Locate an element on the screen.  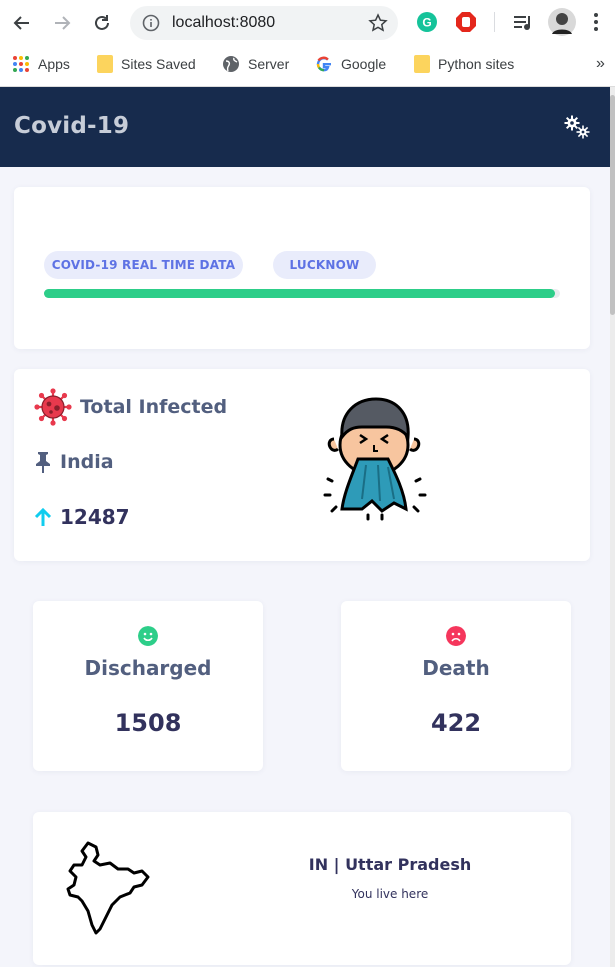
url-text: localhost:8080 is located at coordinates (224, 22).